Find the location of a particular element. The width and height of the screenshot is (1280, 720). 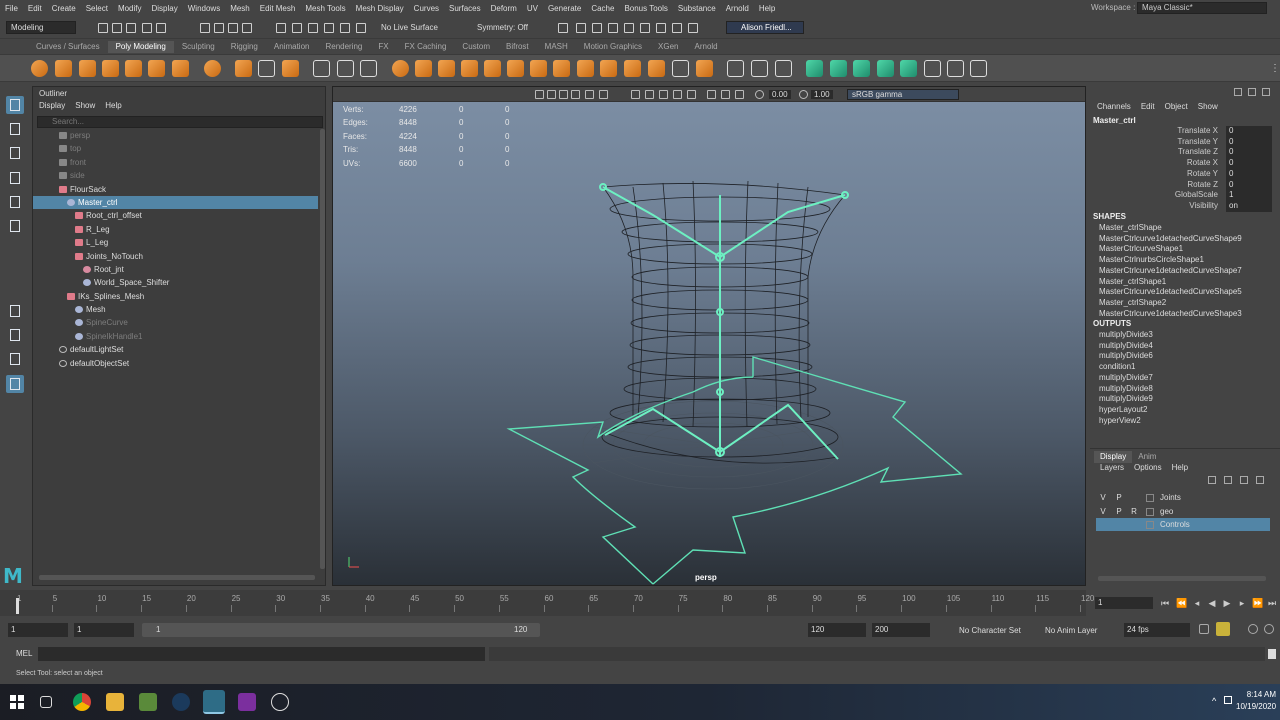

outliner-item: L_Leg is located at coordinates (175, 242).